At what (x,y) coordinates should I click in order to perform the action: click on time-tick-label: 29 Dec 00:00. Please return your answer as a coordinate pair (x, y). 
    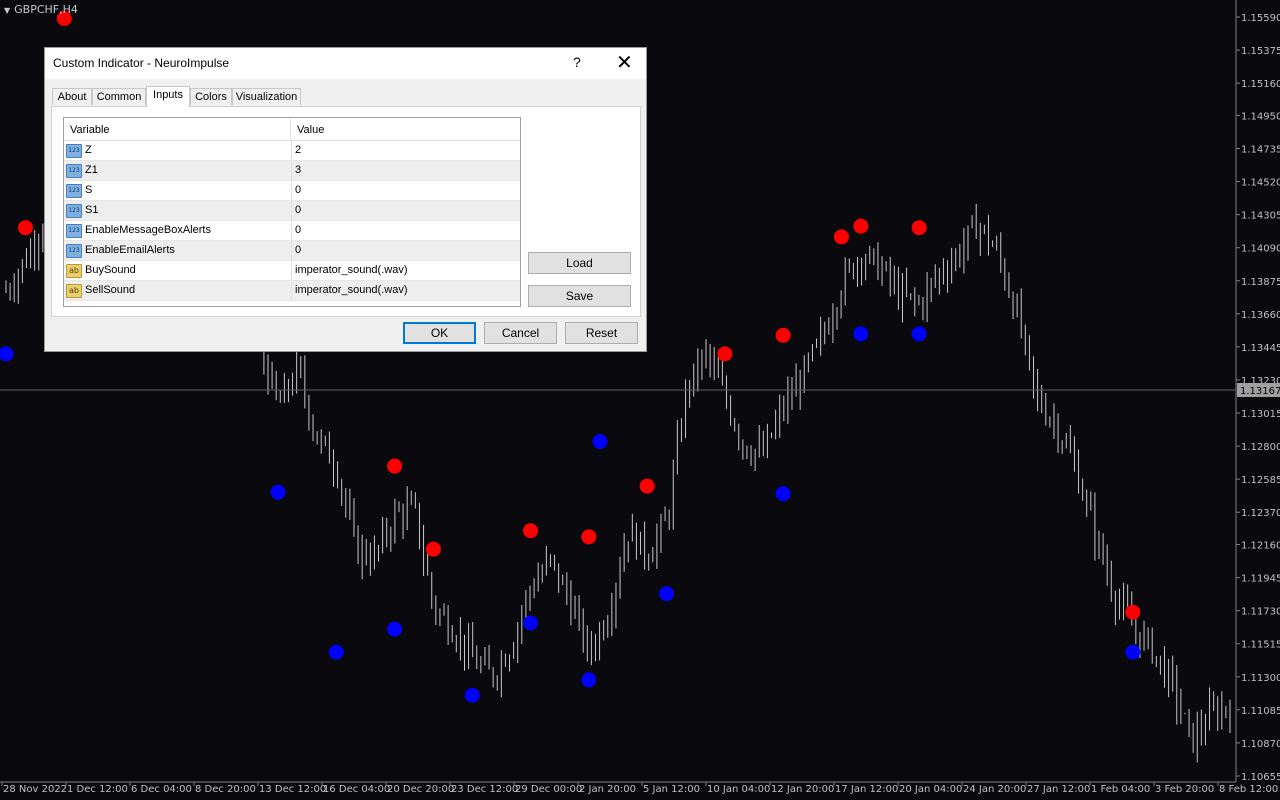
    Looking at the image, I should click on (548, 789).